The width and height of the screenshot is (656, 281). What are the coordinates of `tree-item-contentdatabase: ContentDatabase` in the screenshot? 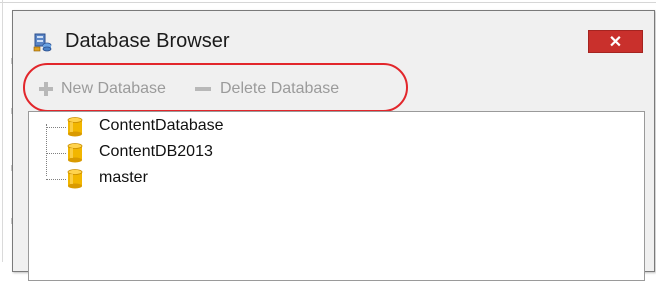 It's located at (149, 127).